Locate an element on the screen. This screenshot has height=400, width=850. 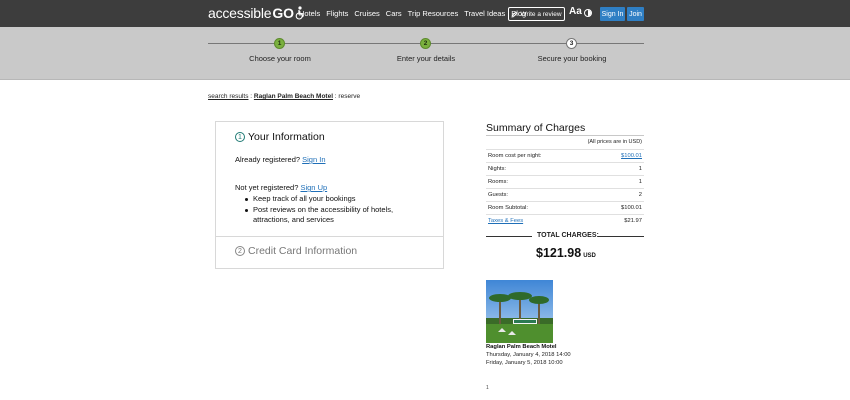
charge-row: Nights: 1 is located at coordinates (565, 168).